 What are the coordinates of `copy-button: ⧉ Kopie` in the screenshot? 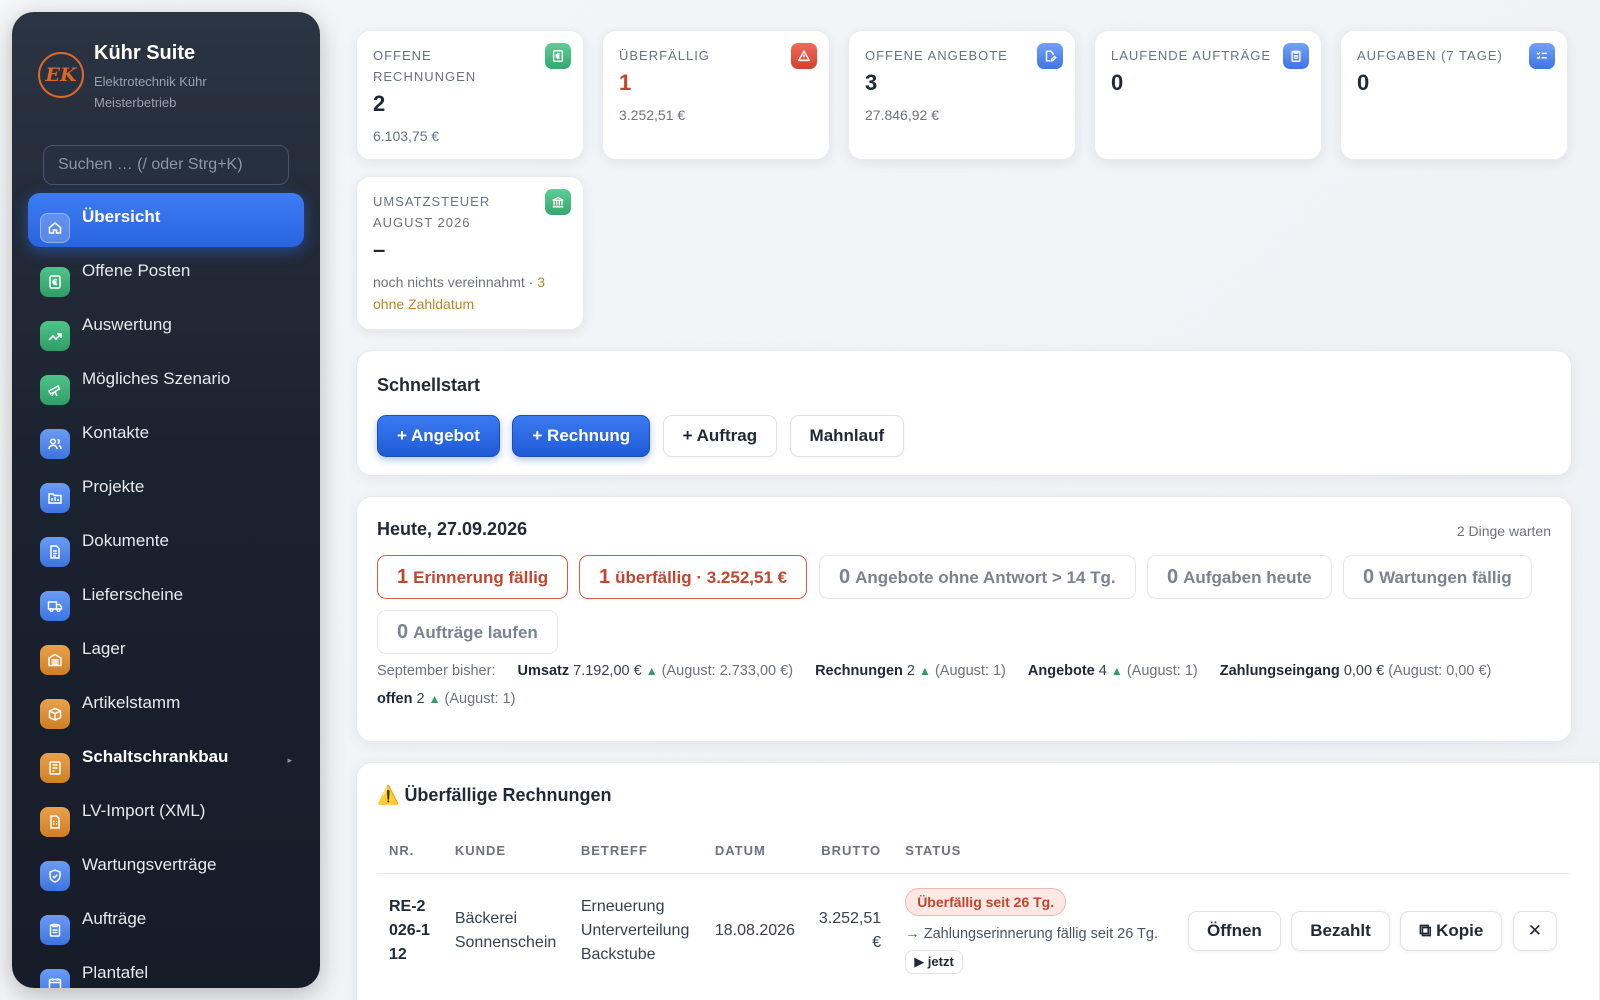 It's located at (1451, 930).